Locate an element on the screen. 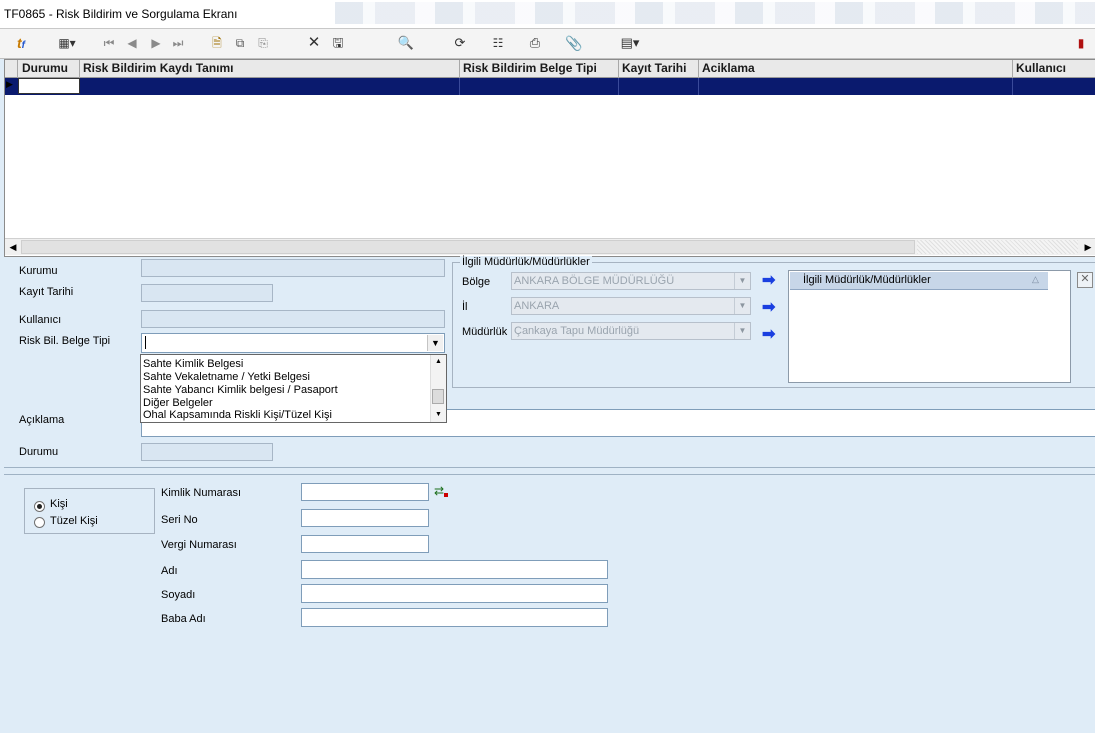 This screenshot has height=733, width=1095. mudurluk-combobox: Çankaya Tapu Müdürlüğü ▼ is located at coordinates (631, 331).